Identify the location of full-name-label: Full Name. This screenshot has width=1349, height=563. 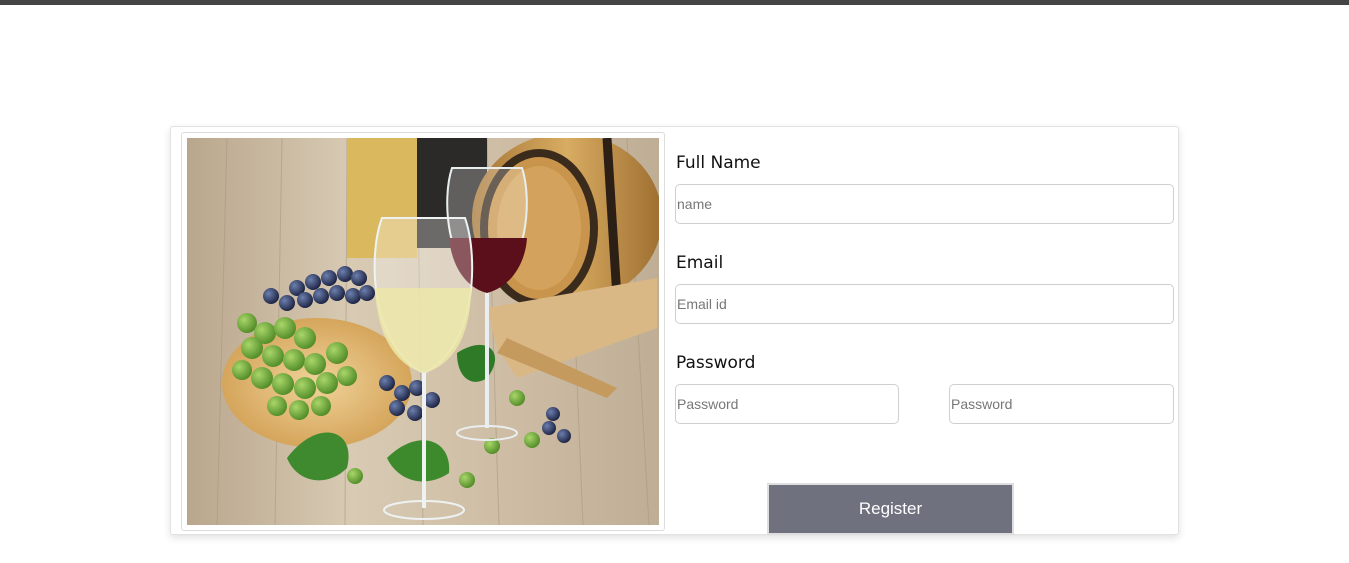
(718, 163).